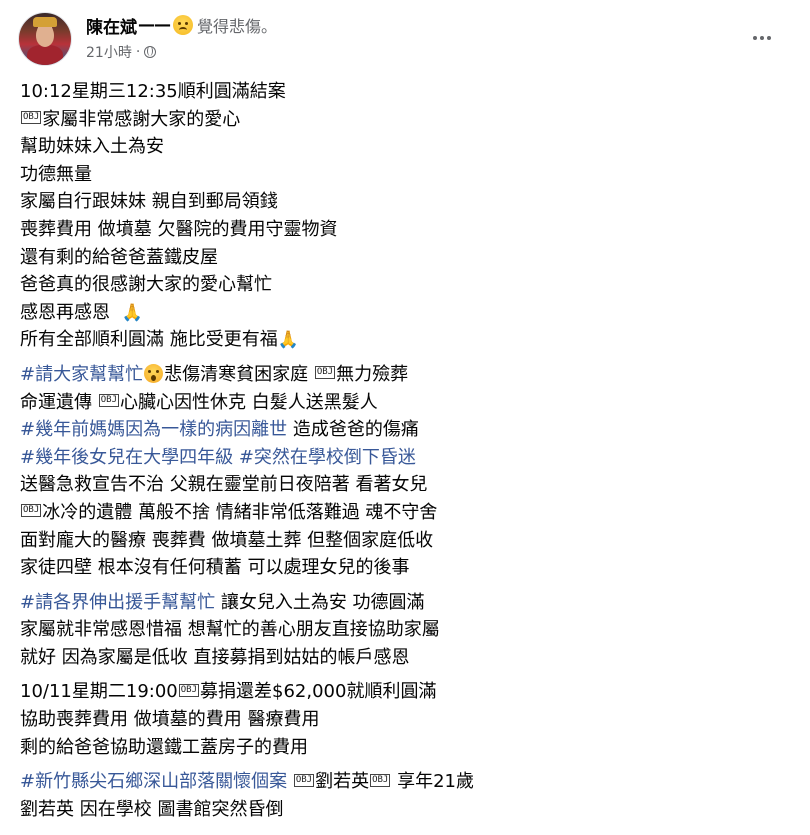 This screenshot has height=835, width=810. What do you see at coordinates (56, 174) in the screenshot?
I see `text-line: 功德無量` at bounding box center [56, 174].